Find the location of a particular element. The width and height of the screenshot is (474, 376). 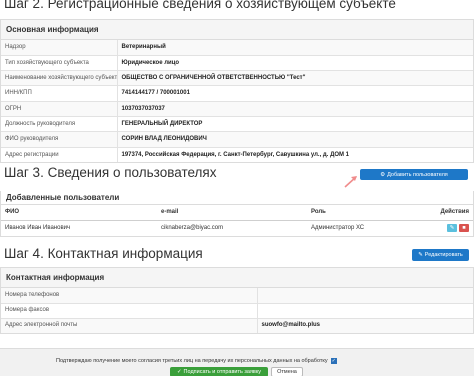

table-row: Номера факсов is located at coordinates (237, 310).